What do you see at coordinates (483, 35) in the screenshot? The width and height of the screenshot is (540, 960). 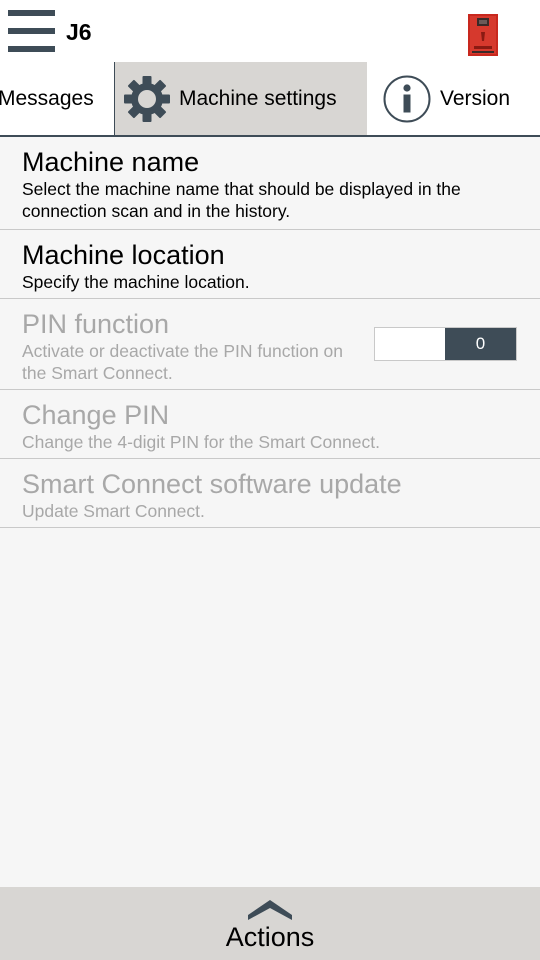 I see `coffee-machine-icon` at bounding box center [483, 35].